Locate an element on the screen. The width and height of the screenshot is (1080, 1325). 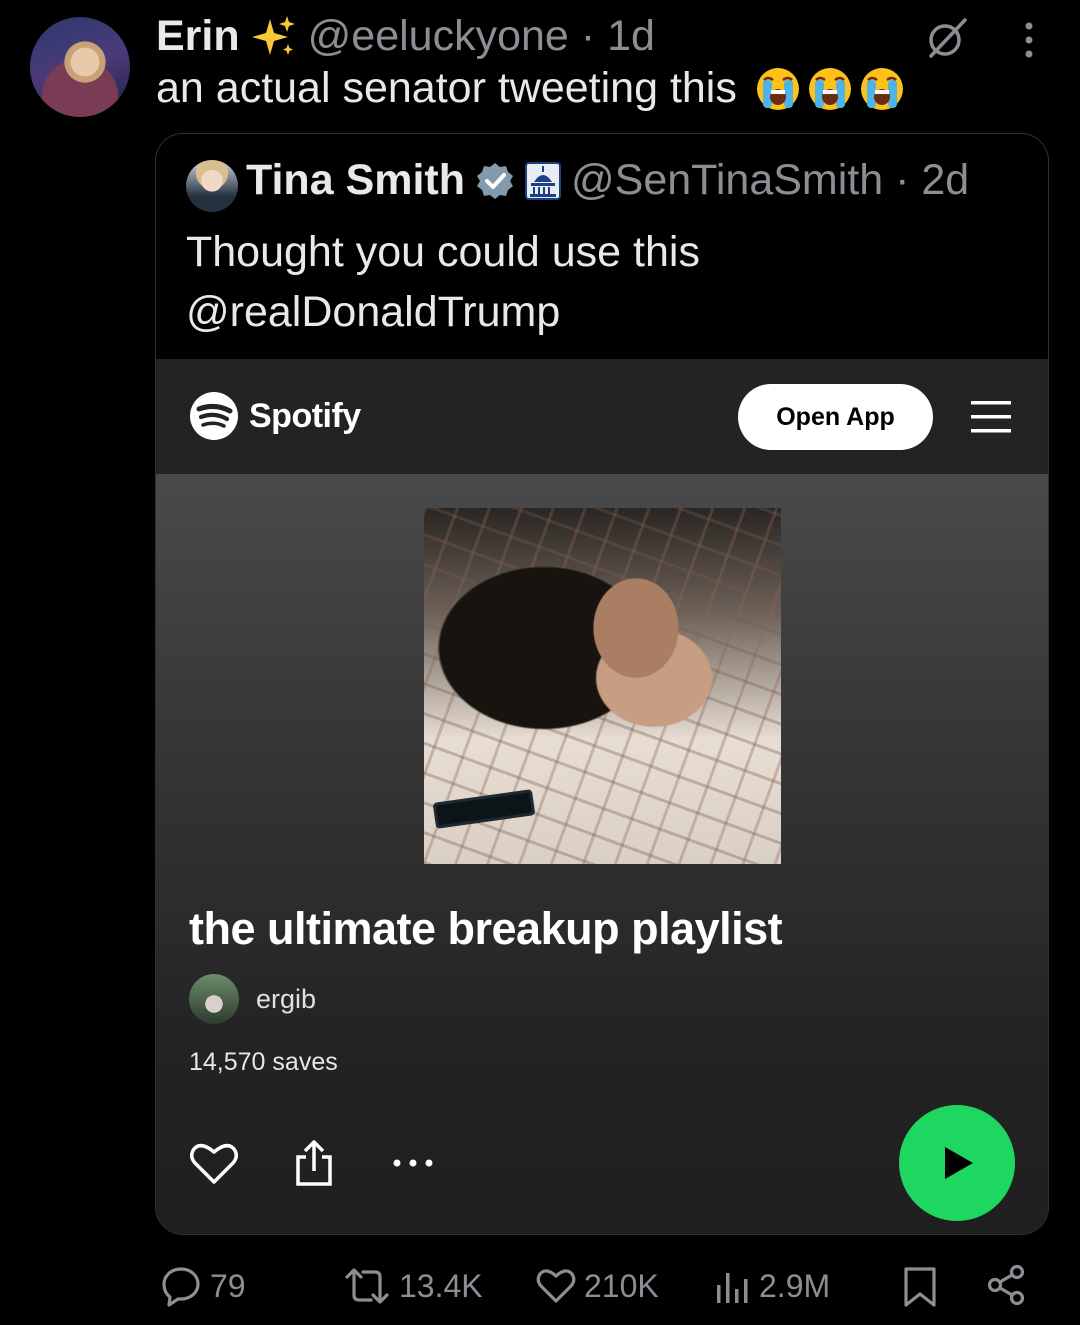
playlist-cover-image is located at coordinates (602, 686).